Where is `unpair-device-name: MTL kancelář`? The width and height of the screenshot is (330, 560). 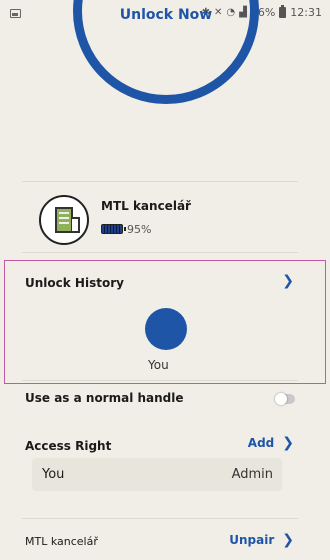 unpair-device-name: MTL kancelář is located at coordinates (61, 541).